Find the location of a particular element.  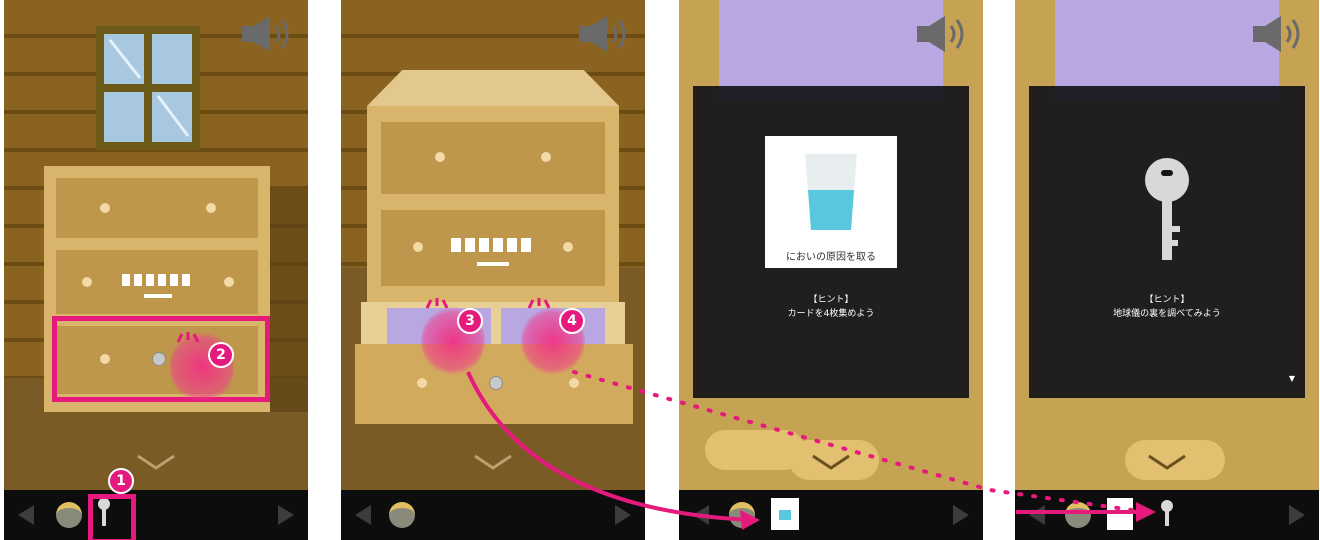

drawer-open-front is located at coordinates (494, 384).